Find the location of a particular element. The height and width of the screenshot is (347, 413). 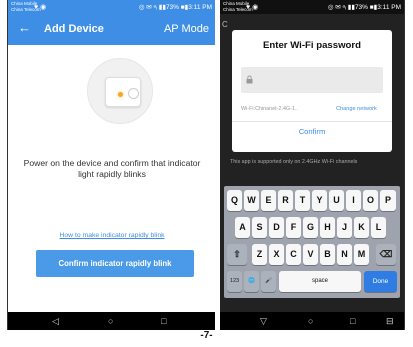

password-input is located at coordinates (312, 80).